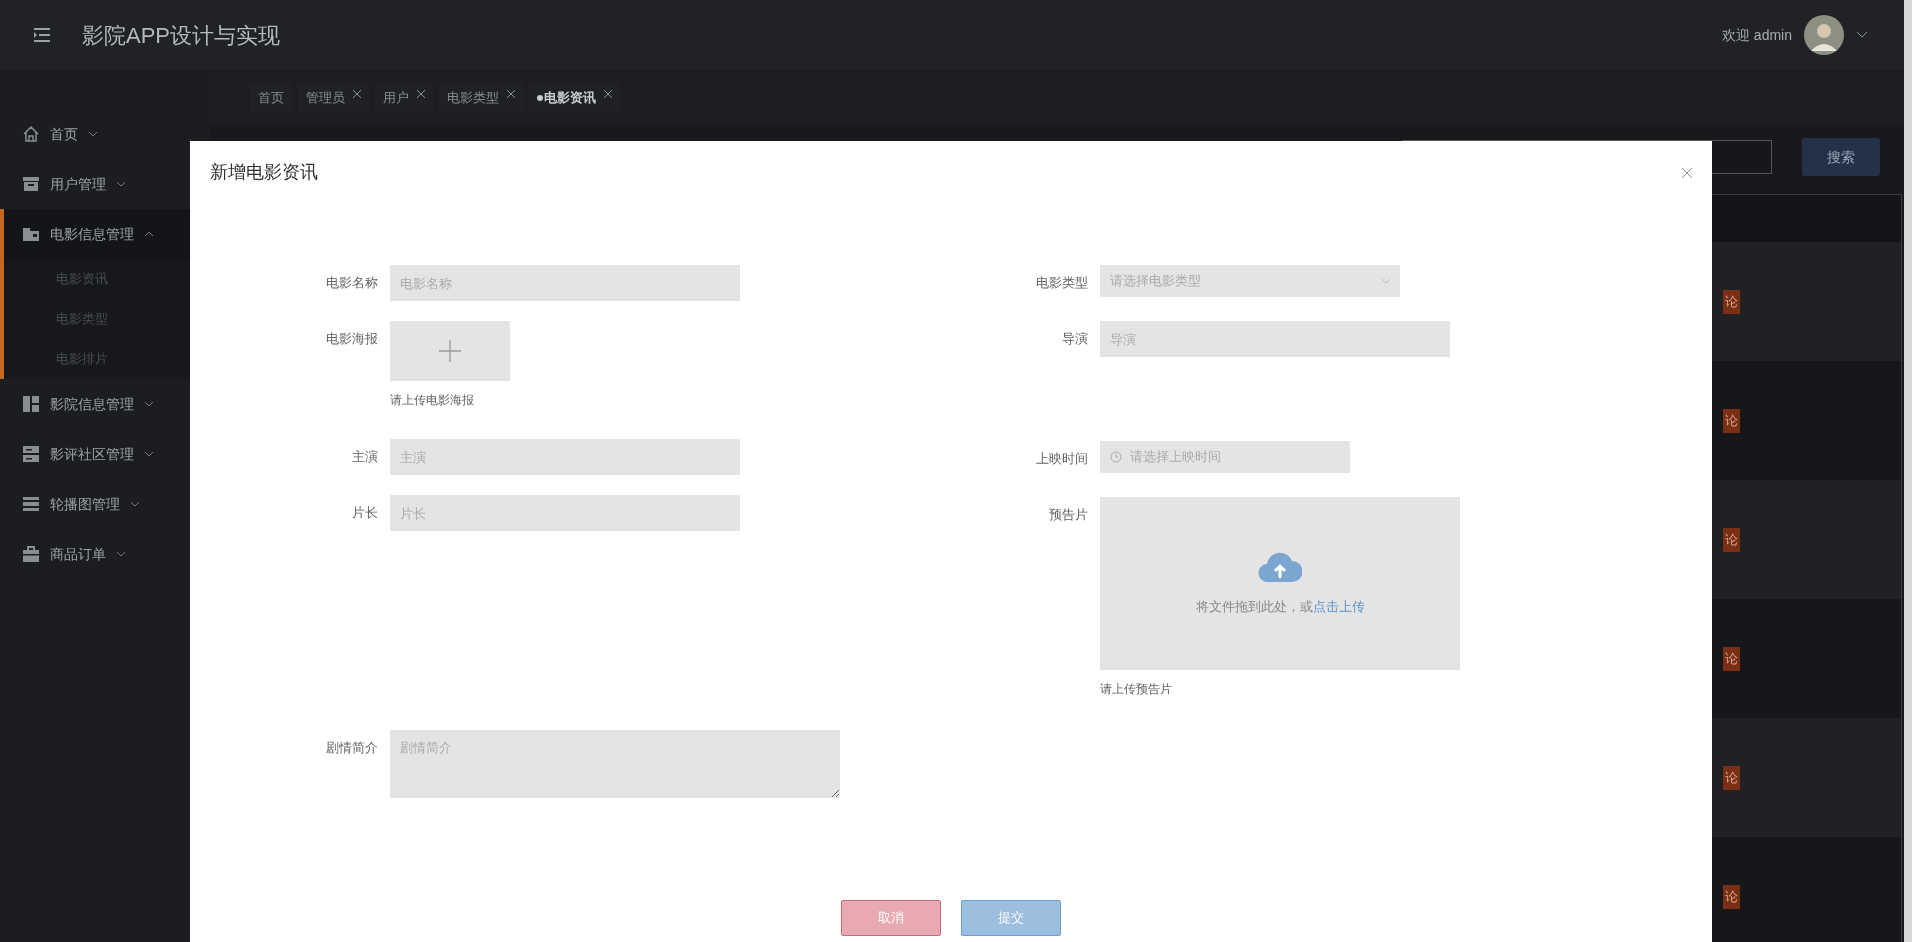  What do you see at coordinates (31, 184) in the screenshot?
I see `archive-icon` at bounding box center [31, 184].